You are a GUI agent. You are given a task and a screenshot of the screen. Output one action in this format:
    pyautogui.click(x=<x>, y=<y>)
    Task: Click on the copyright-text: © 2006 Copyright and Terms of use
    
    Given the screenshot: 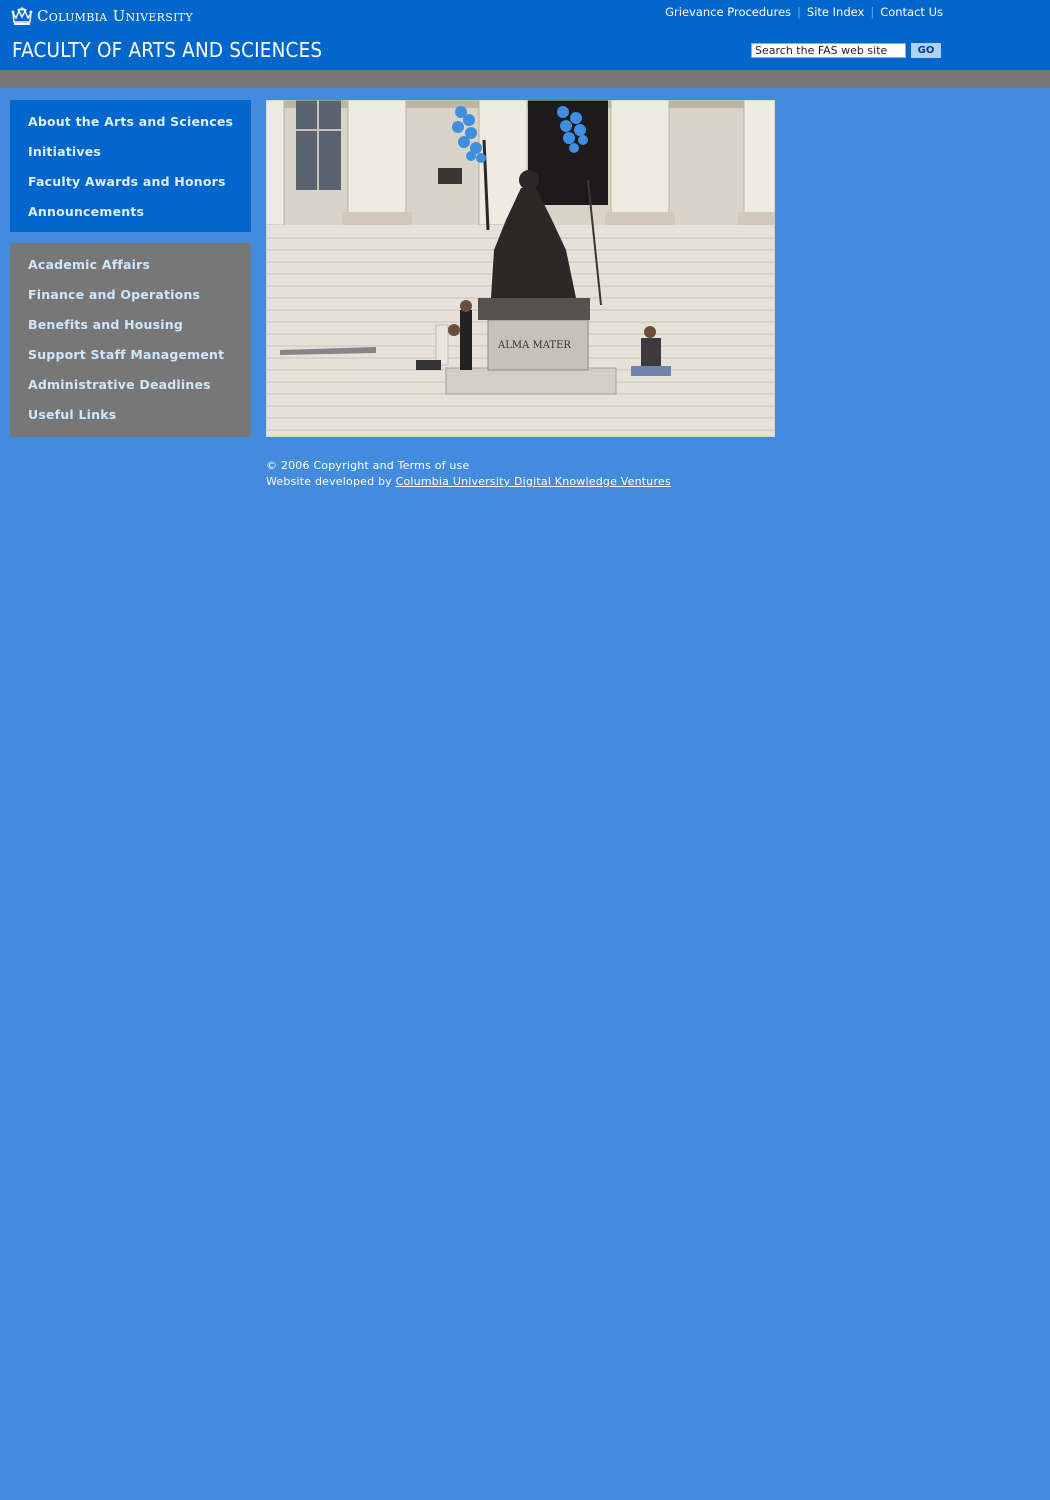 What is the action you would take?
    pyautogui.click(x=368, y=465)
    